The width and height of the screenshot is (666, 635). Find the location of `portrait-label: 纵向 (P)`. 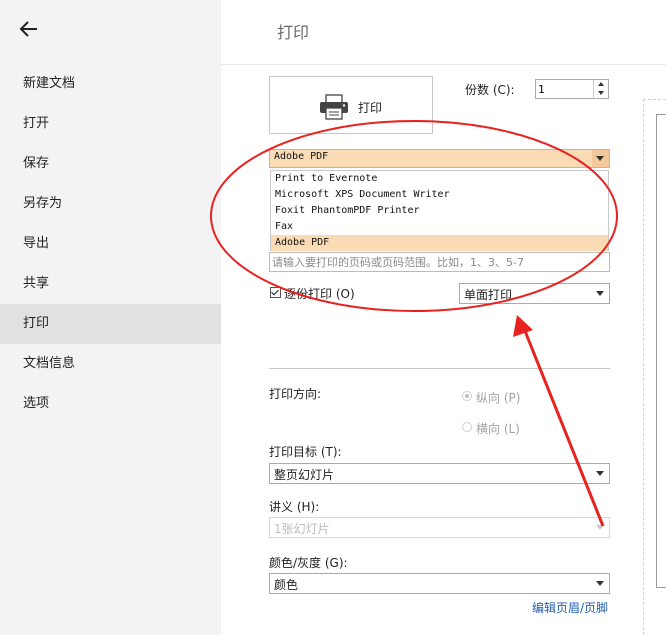

portrait-label: 纵向 (P) is located at coordinates (498, 398).